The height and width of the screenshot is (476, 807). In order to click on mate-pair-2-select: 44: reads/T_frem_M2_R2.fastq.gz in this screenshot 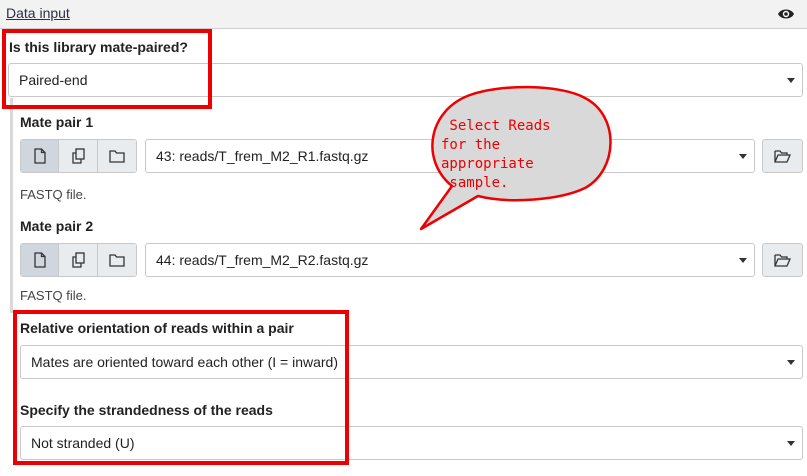, I will do `click(450, 260)`.